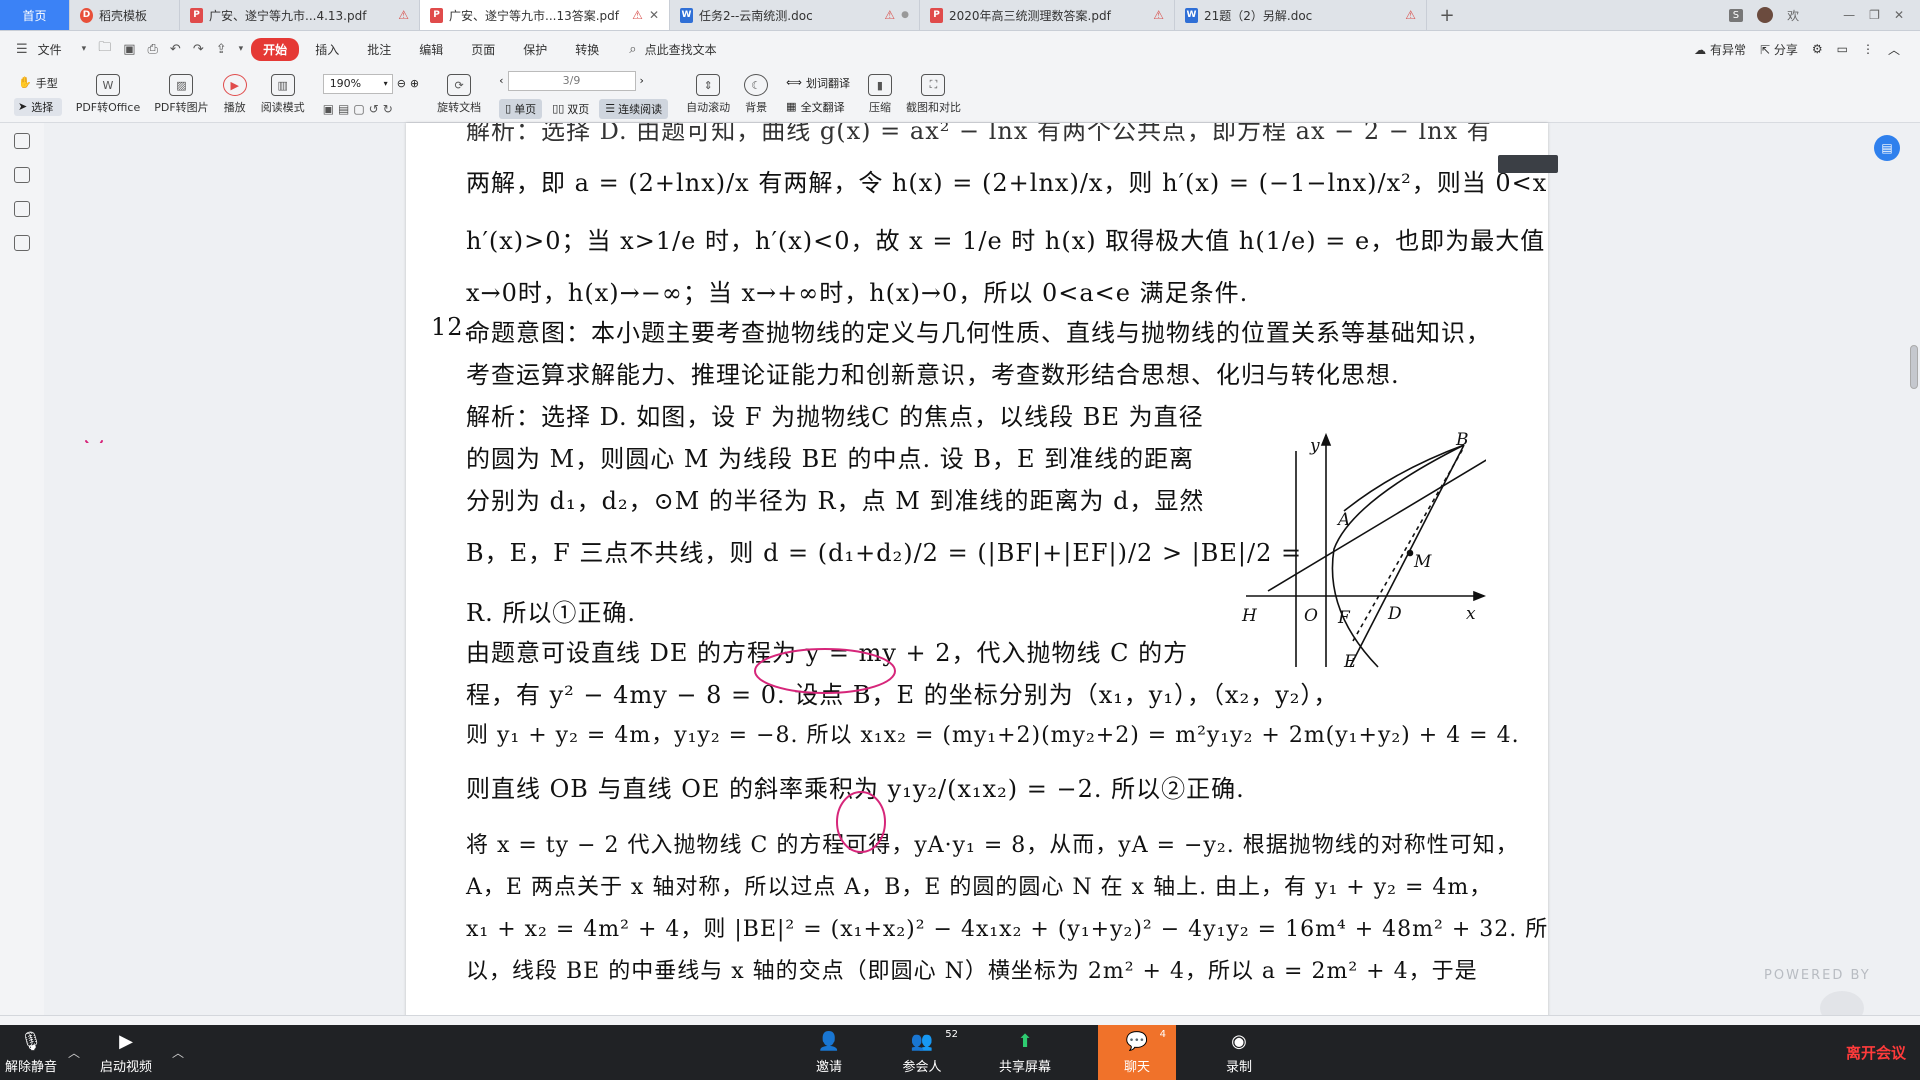 This screenshot has width=1920, height=1080. Describe the element at coordinates (571, 80) in the screenshot. I see `page-input: 3/9` at that location.